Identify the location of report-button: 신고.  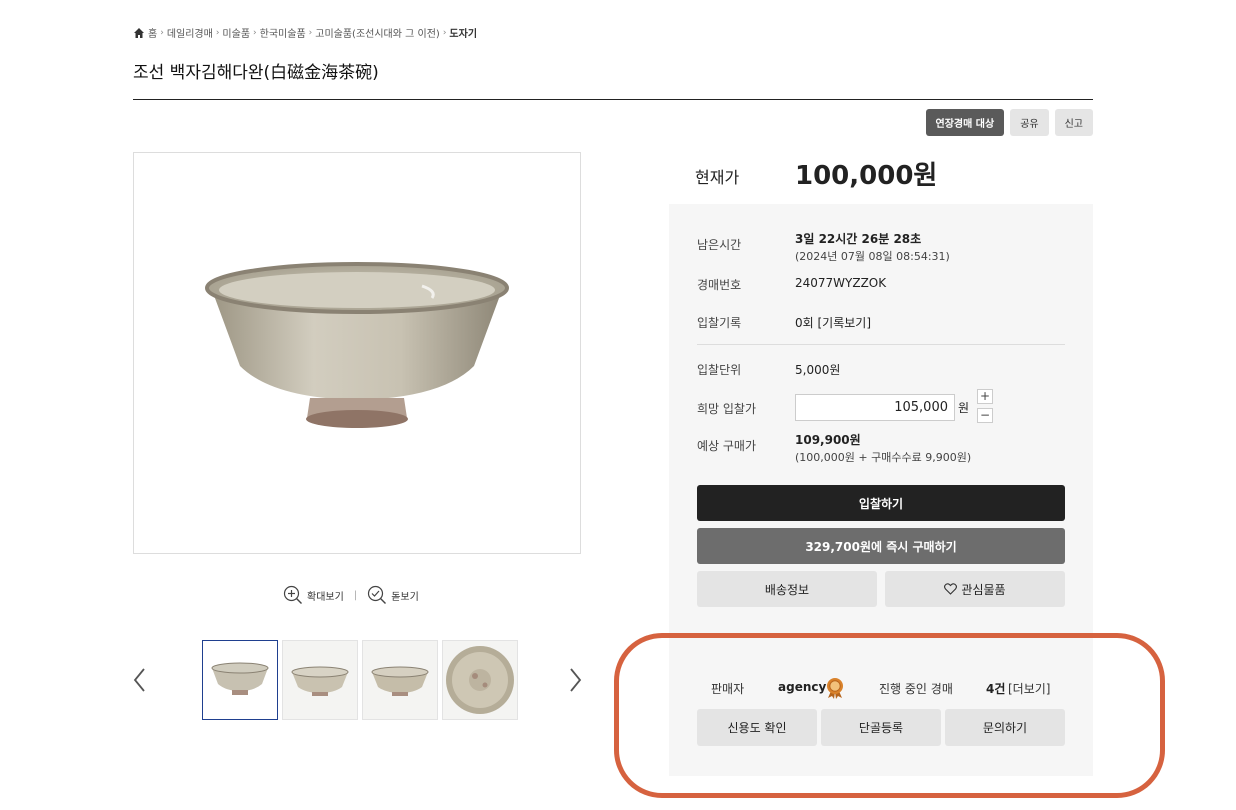
(1073, 122).